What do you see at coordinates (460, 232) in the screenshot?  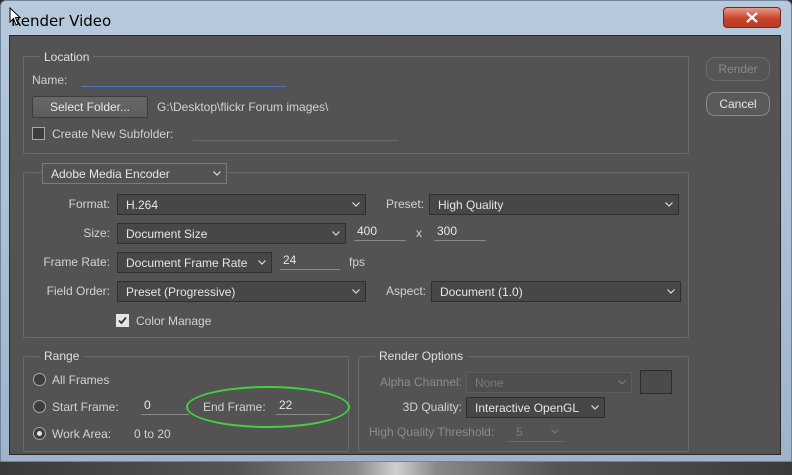 I see `height-input: 300` at bounding box center [460, 232].